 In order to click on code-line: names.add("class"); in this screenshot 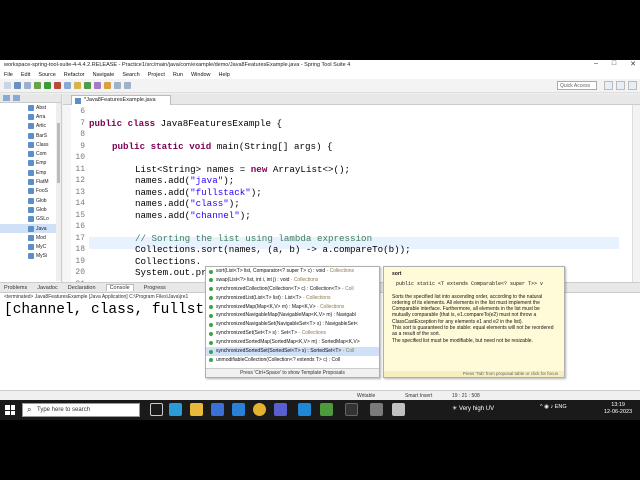, I will do `click(187, 204)`.